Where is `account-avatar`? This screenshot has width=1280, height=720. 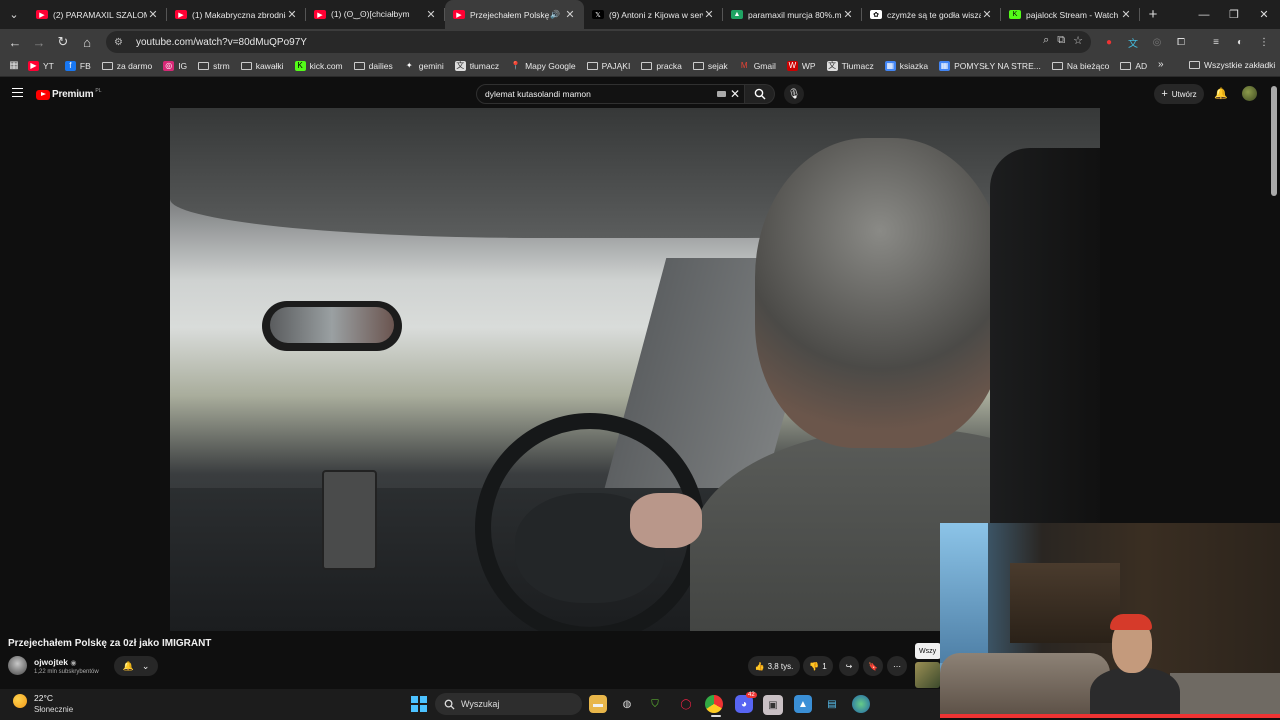 account-avatar is located at coordinates (1249, 93).